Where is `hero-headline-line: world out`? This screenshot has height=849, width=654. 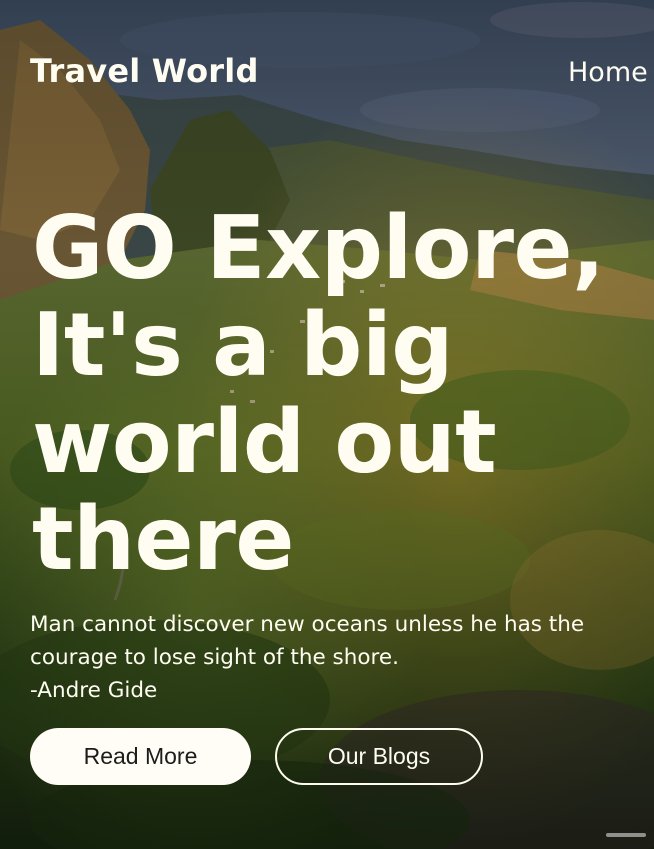 hero-headline-line: world out is located at coordinates (264, 442).